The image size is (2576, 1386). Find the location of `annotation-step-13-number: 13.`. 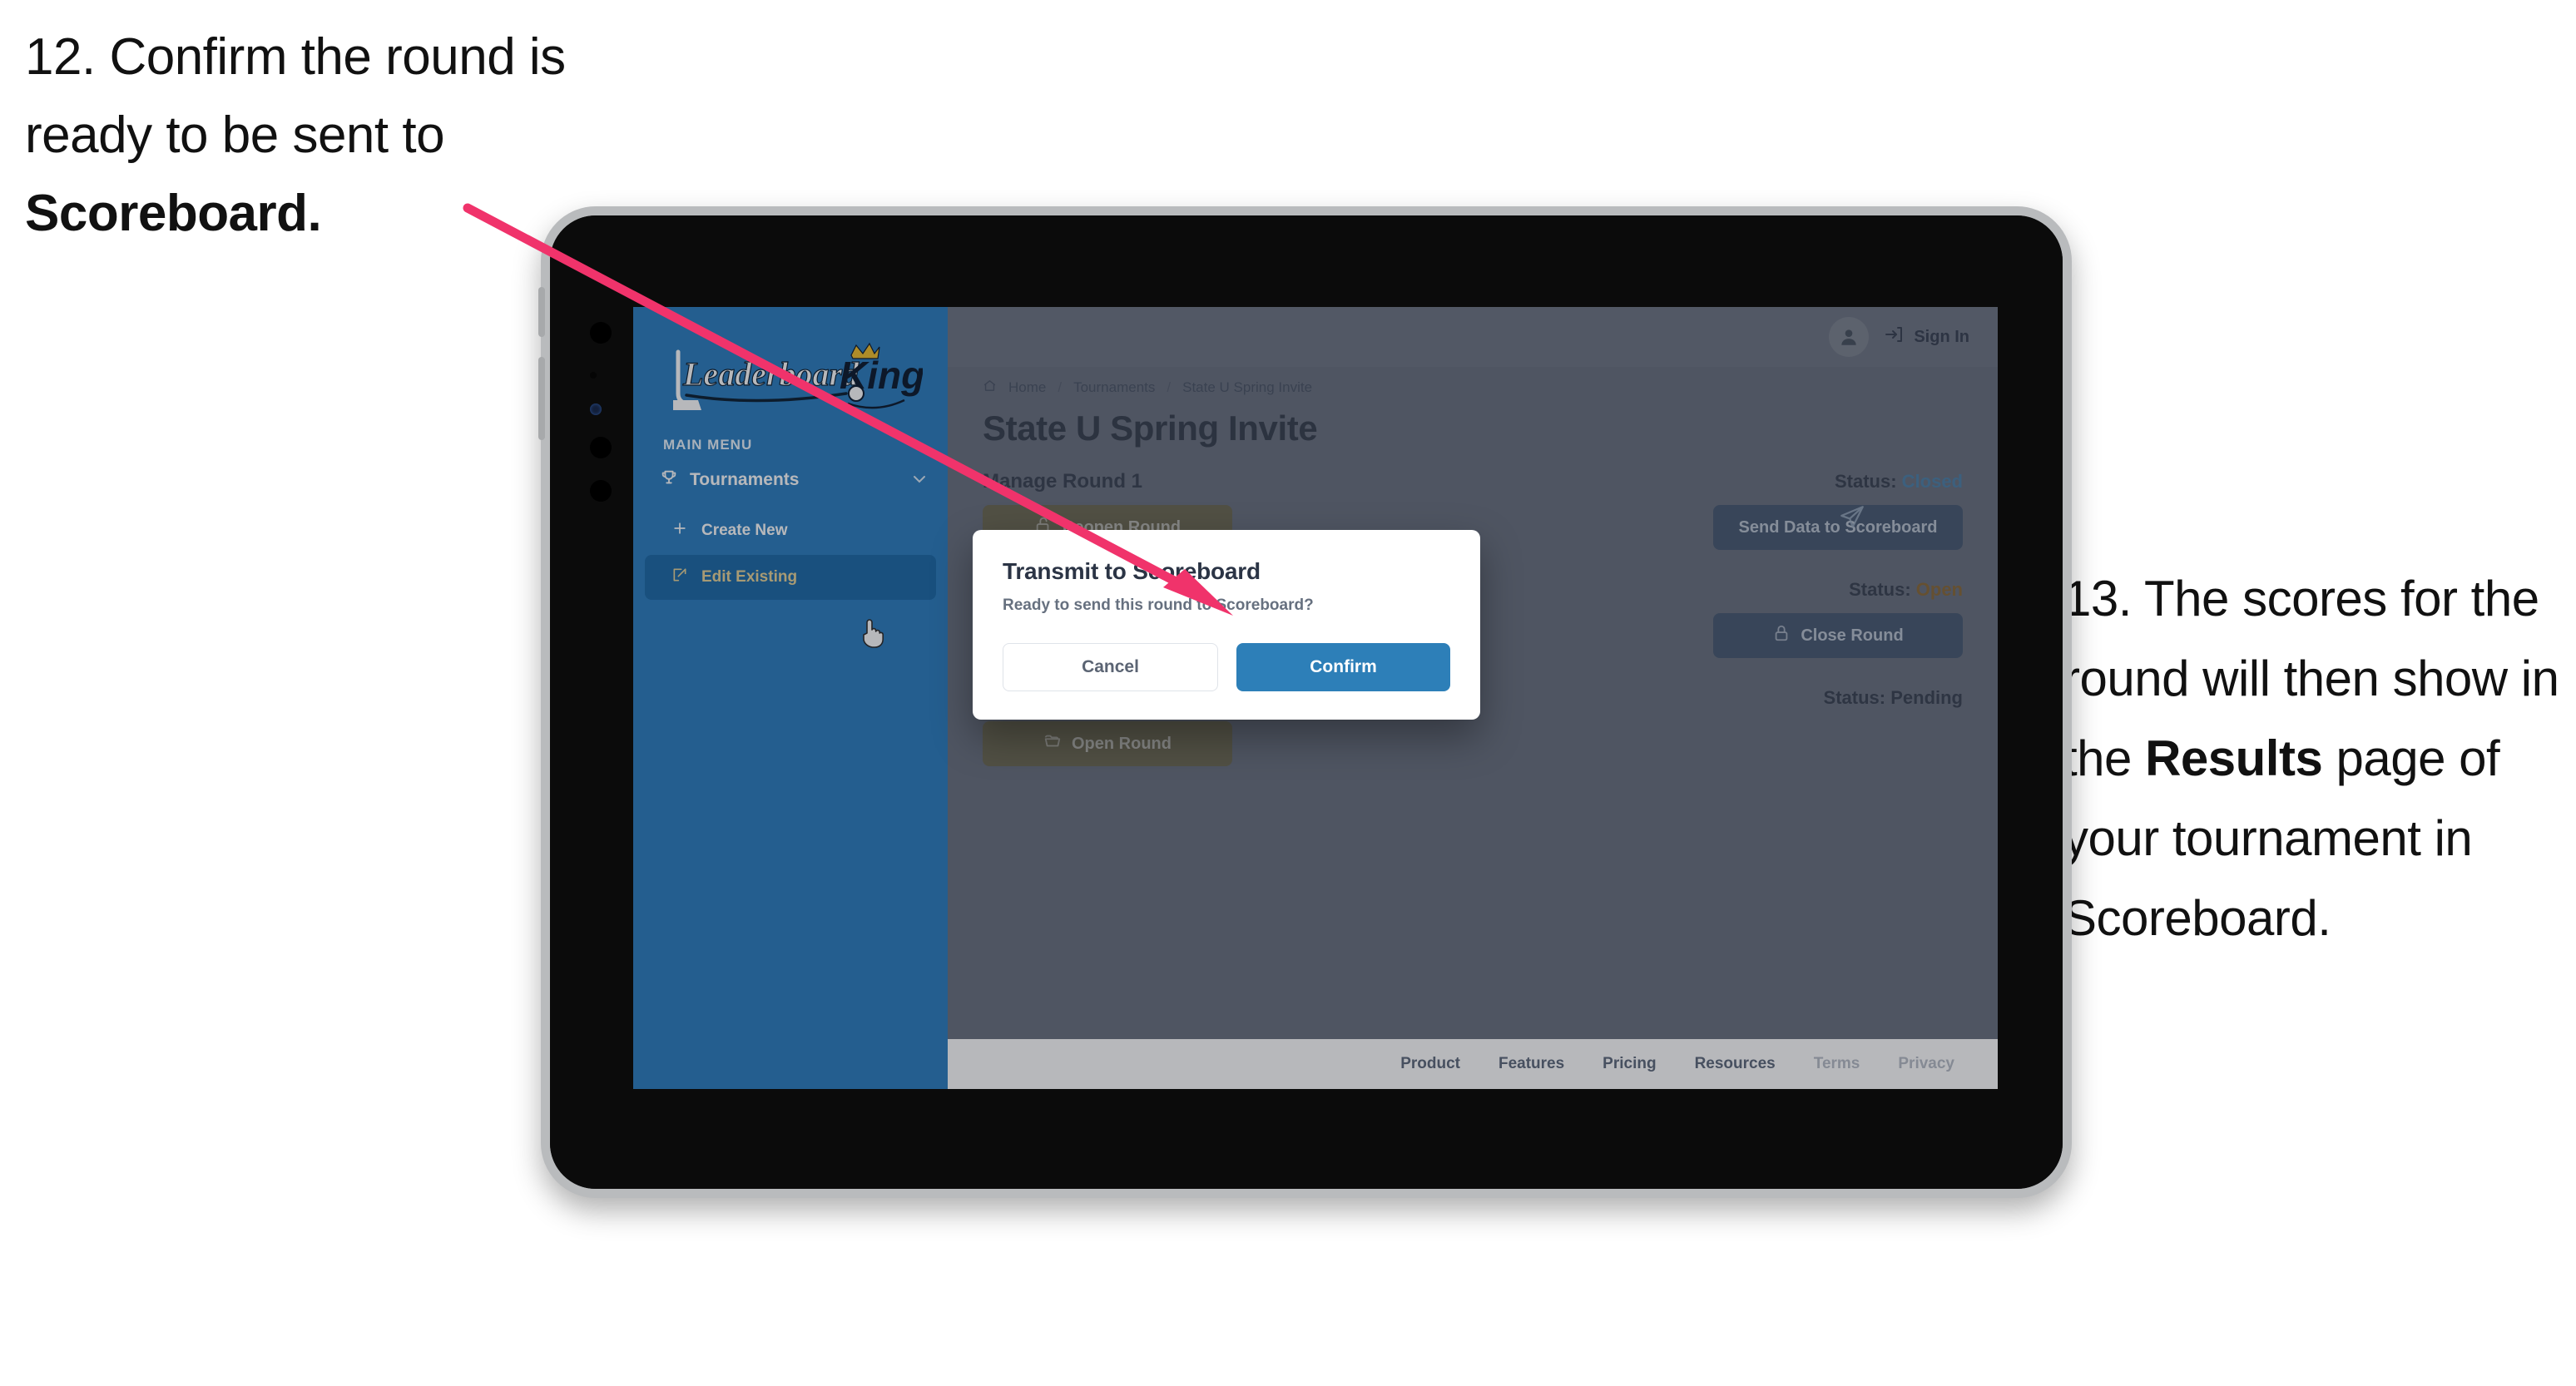

annotation-step-13-number: 13. is located at coordinates (2097, 598).